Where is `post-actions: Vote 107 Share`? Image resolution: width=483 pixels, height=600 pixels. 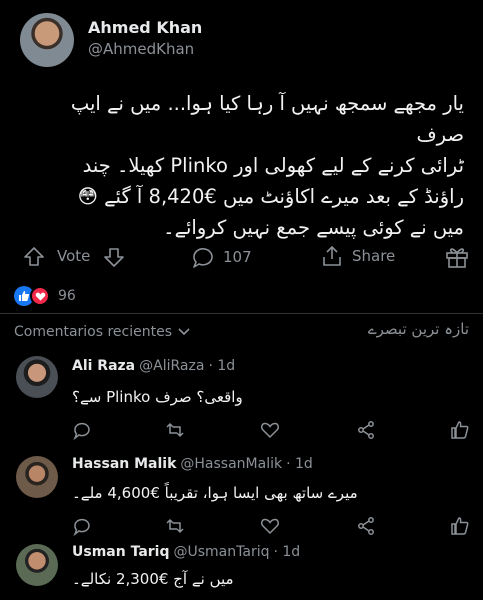 post-actions: Vote 107 Share is located at coordinates (241, 257).